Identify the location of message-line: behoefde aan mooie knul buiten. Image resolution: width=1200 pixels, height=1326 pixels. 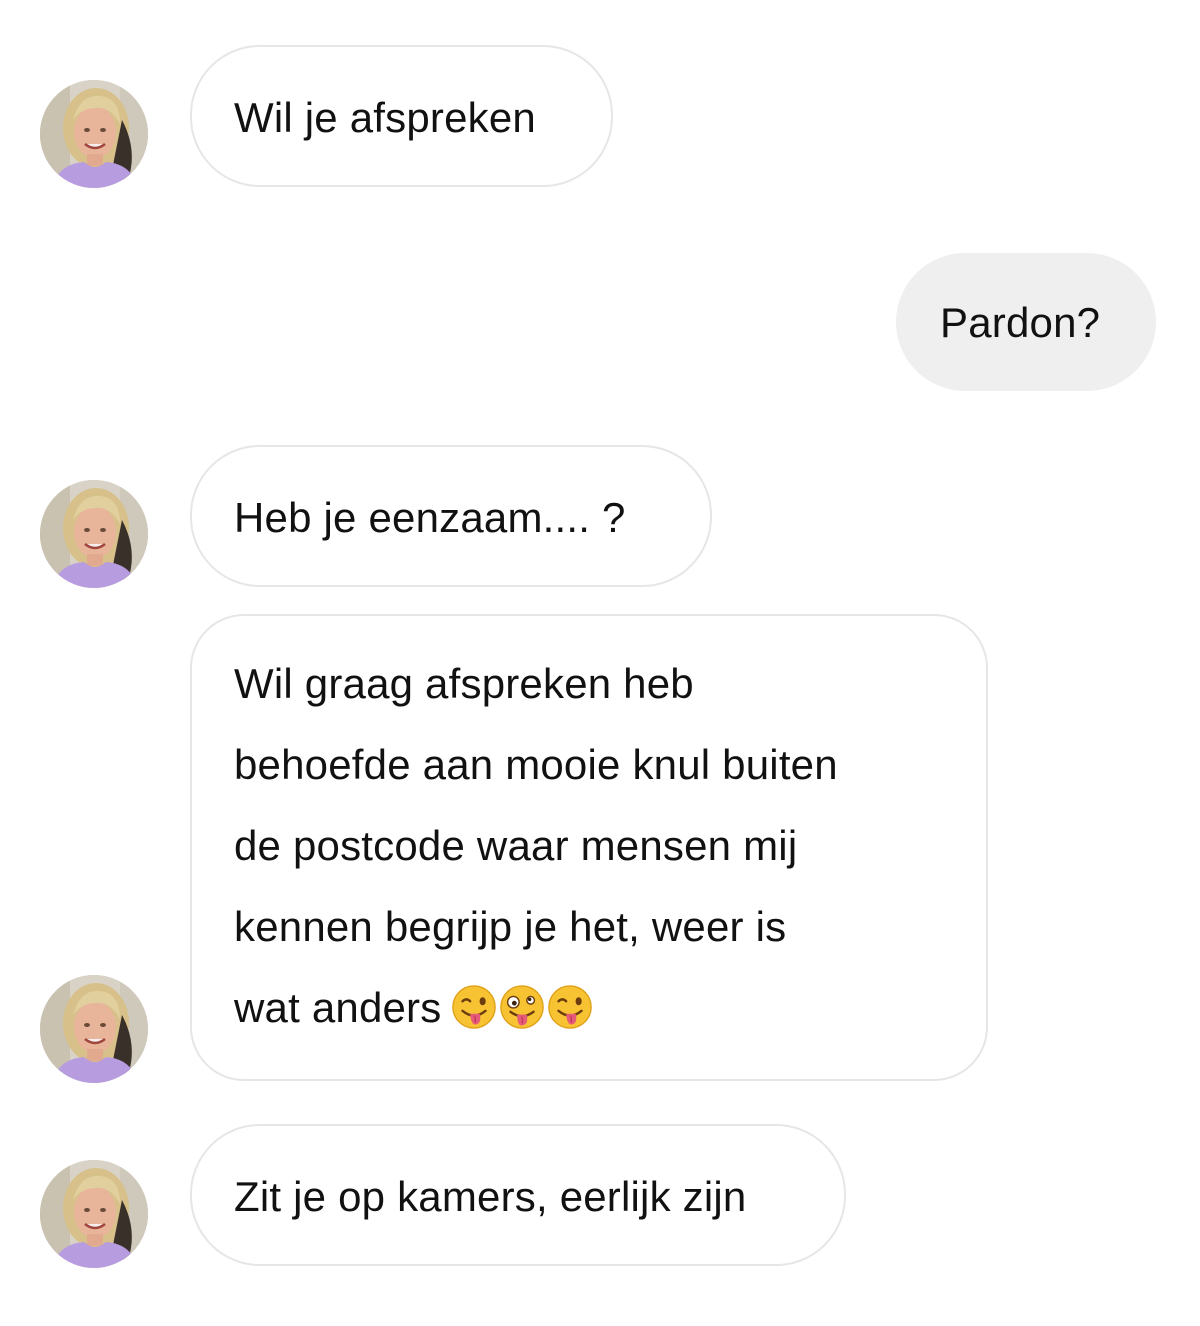
(536, 764).